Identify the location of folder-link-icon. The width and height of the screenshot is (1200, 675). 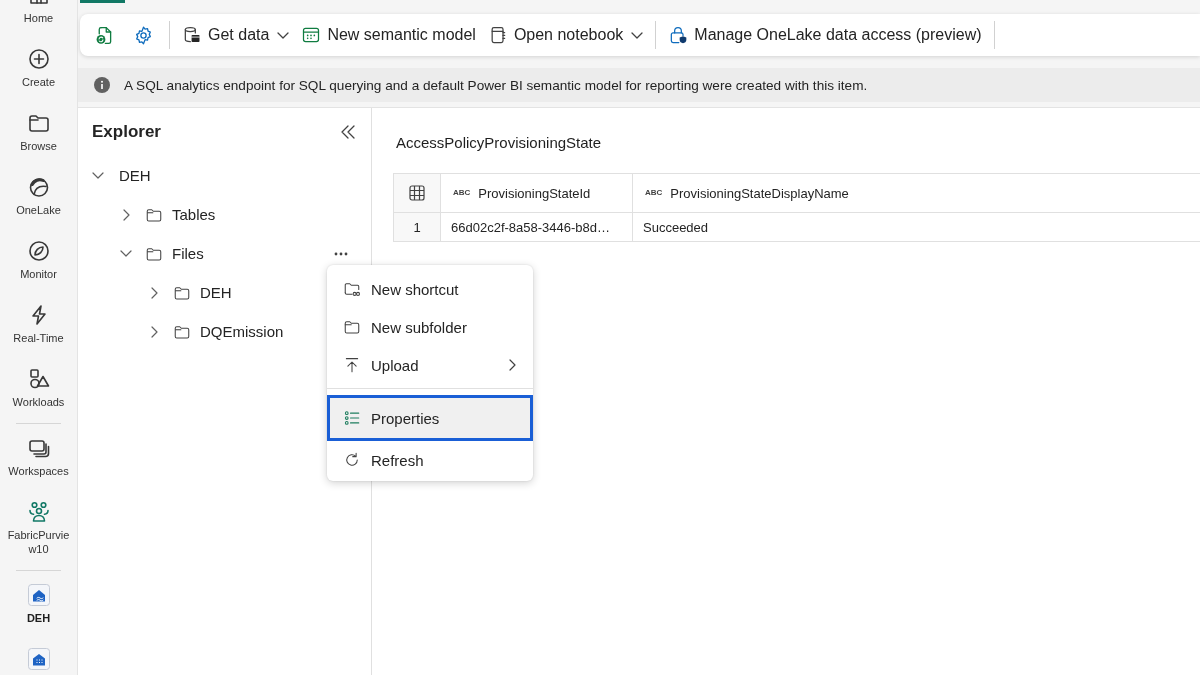
(352, 289).